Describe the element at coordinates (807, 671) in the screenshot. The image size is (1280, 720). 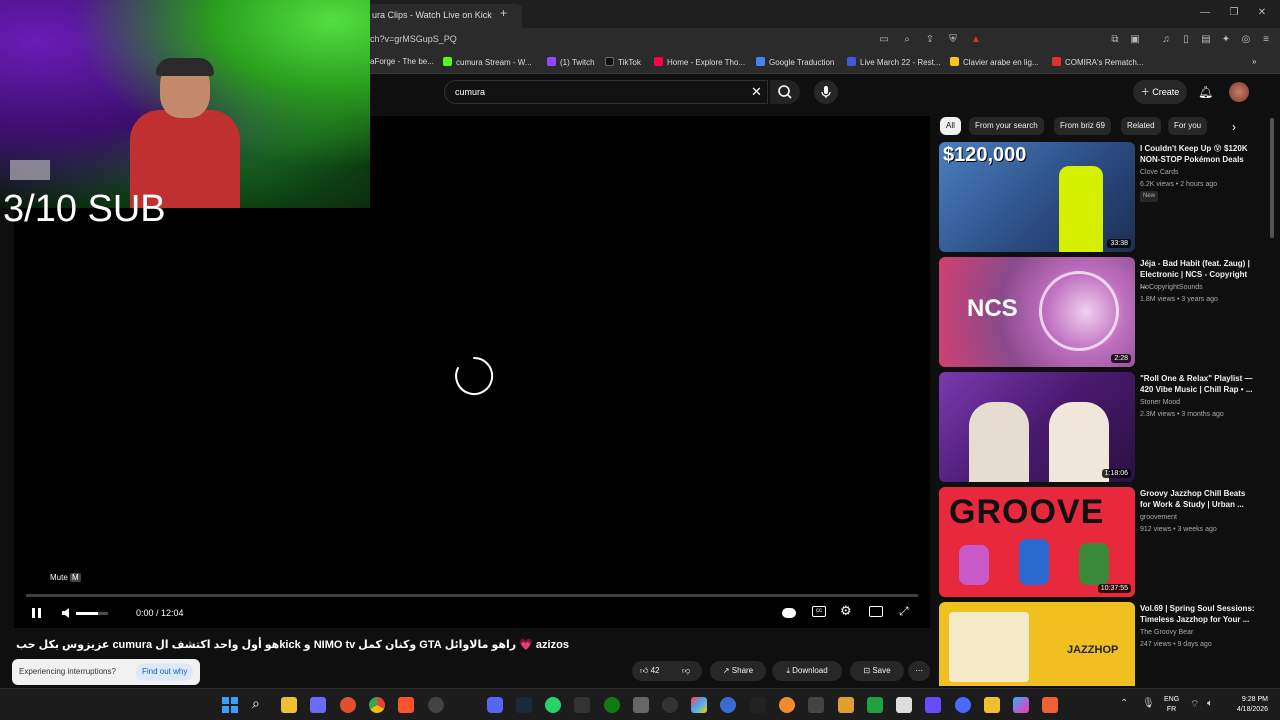
I see `download-button: ⤓ Download` at that location.